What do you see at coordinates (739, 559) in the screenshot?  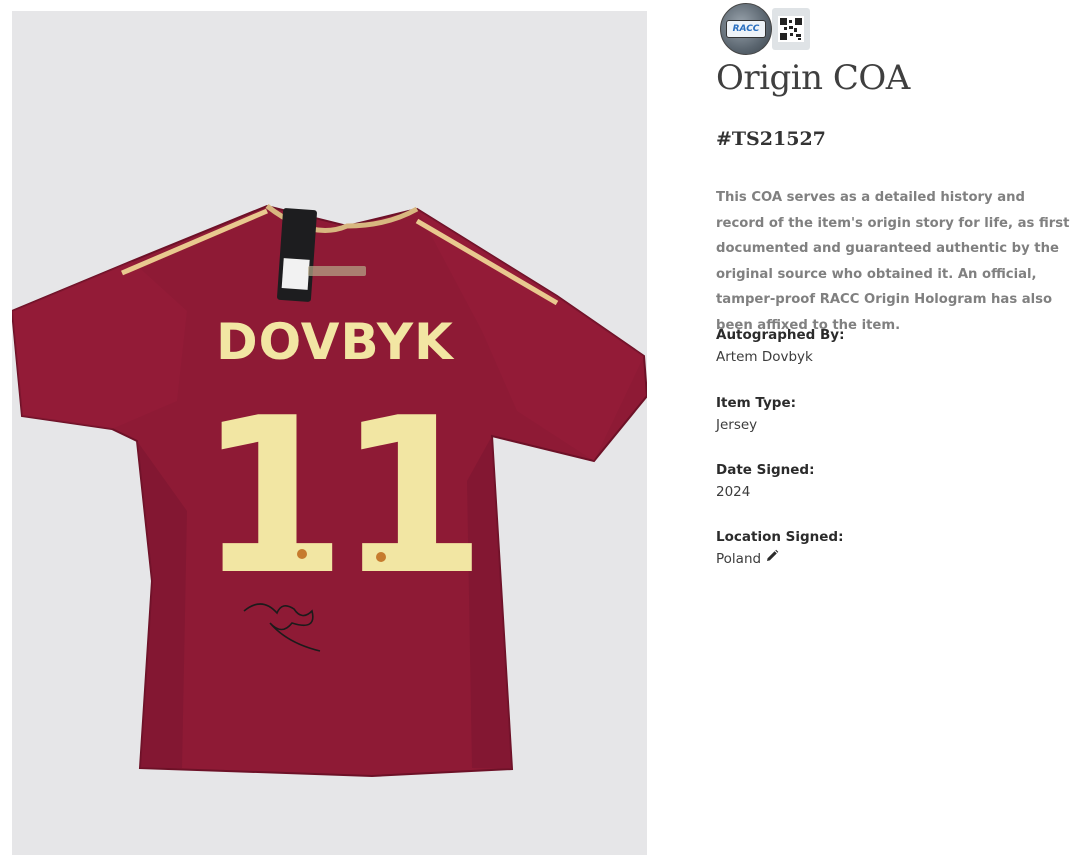 I see `field-value: Poland` at bounding box center [739, 559].